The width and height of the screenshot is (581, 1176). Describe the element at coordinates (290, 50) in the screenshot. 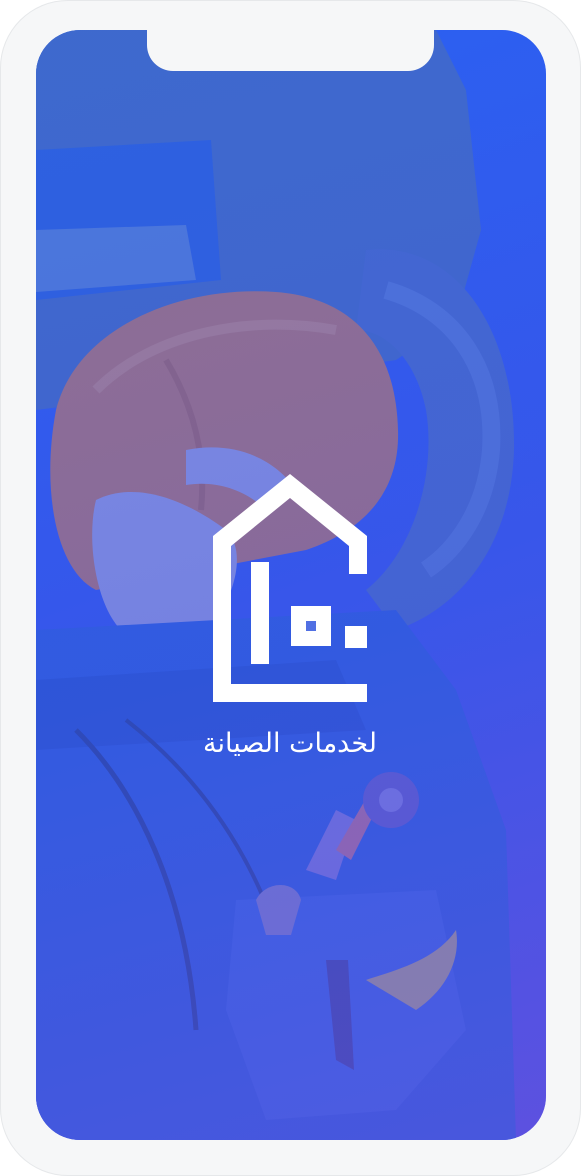

I see `phone-notch` at that location.